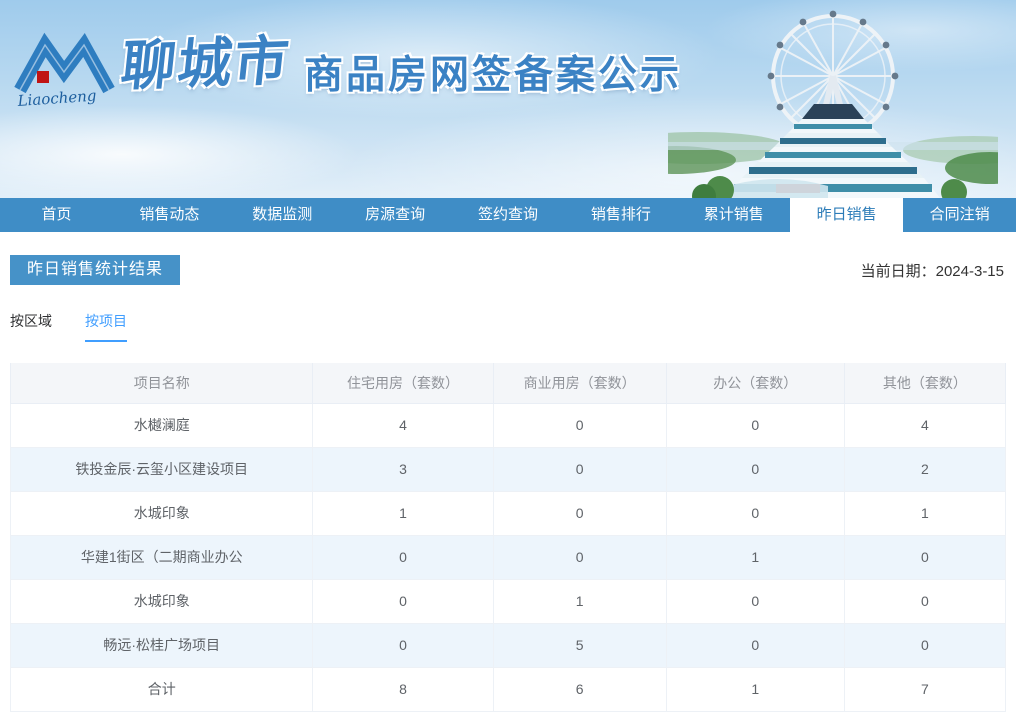  I want to click on count-cell: 6, so click(579, 689).